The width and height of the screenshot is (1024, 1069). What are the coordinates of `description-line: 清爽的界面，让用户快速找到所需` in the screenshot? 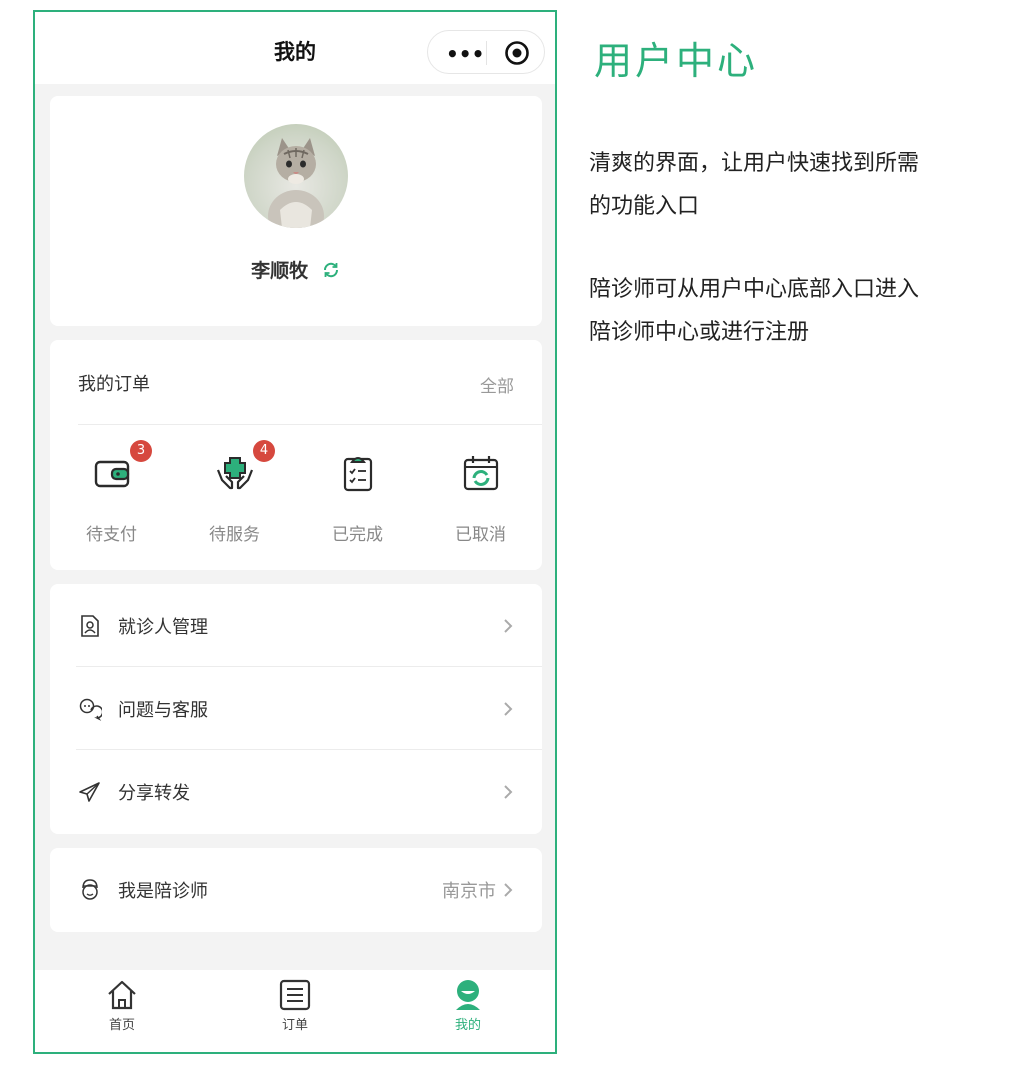 It's located at (754, 163).